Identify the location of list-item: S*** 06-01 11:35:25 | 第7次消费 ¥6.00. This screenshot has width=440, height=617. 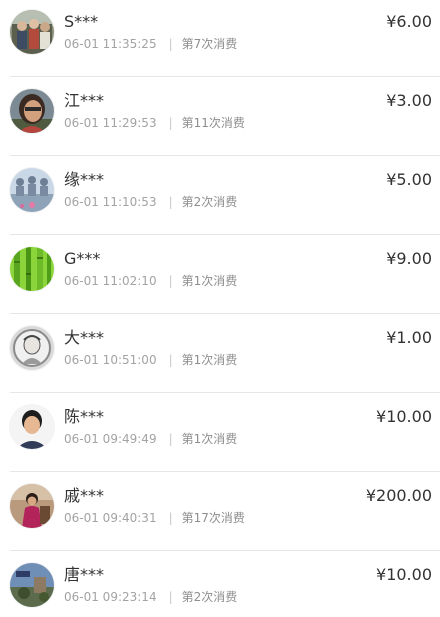
(220, 38).